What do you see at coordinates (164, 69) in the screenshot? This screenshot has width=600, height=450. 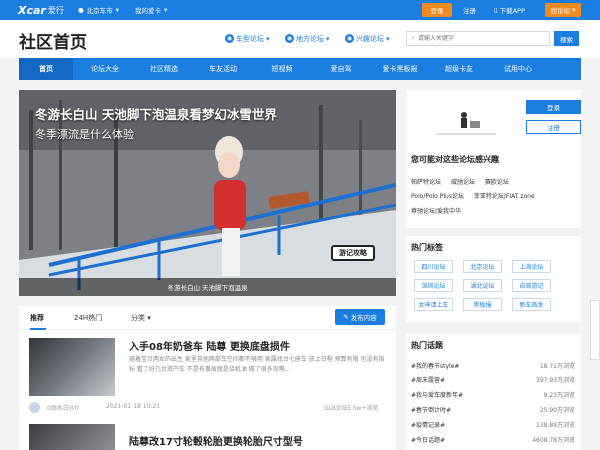 I see `nav-featured: 社区精选` at bounding box center [164, 69].